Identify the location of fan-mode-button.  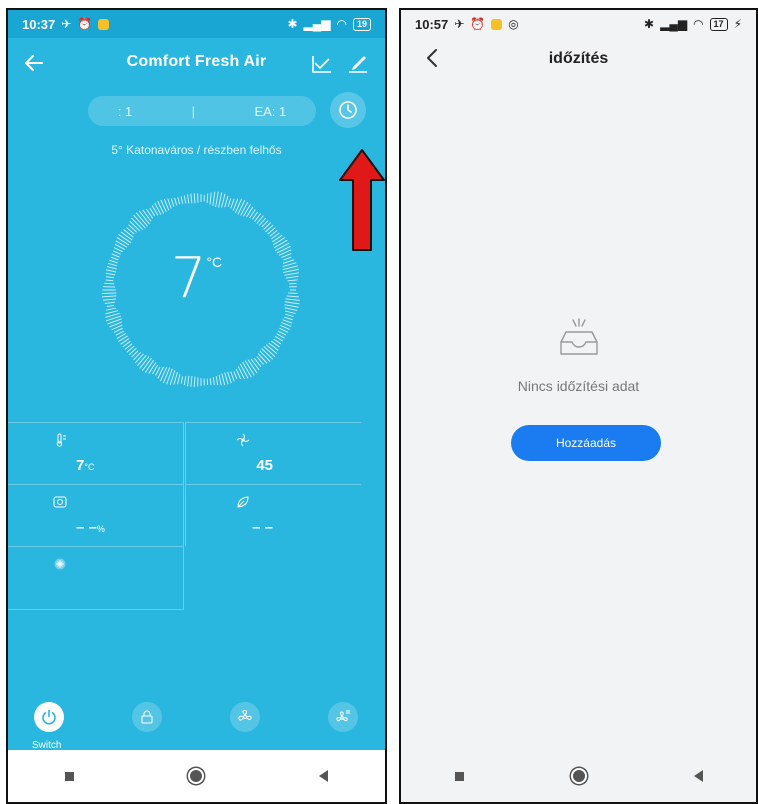
(343, 717).